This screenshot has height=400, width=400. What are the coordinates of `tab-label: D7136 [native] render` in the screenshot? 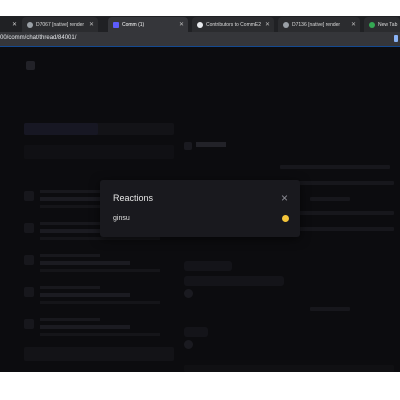 It's located at (316, 24).